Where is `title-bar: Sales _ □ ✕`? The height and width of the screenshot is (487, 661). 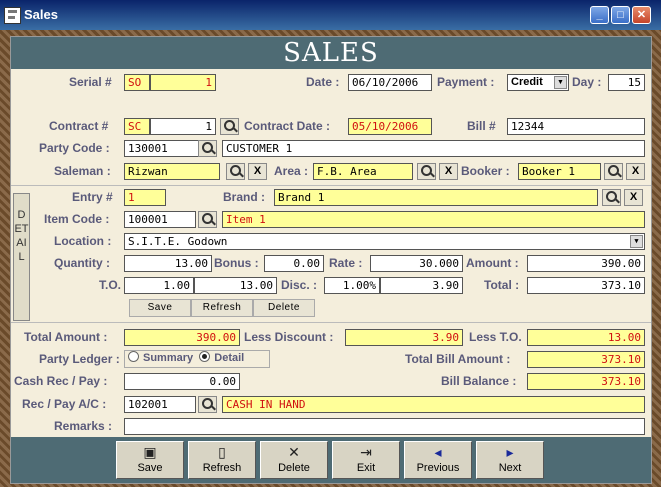 title-bar: Sales _ □ ✕ is located at coordinates (330, 15).